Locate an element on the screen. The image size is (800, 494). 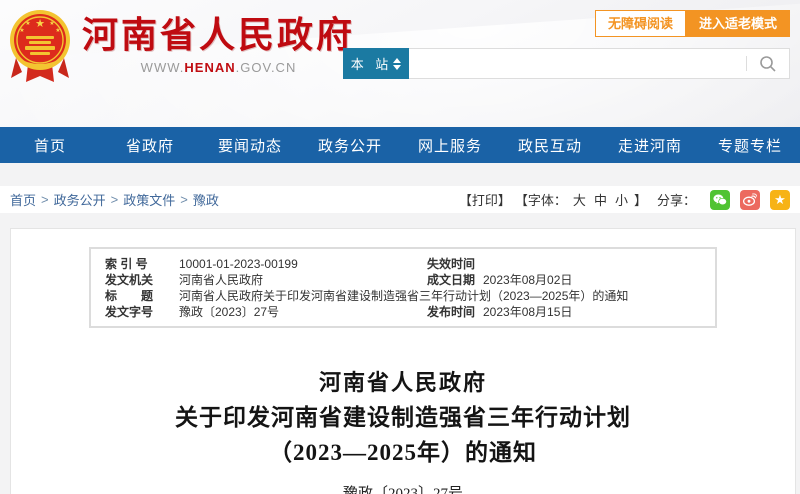
meta-row-index: 索 引 号 10001-01-2023-00199 失效时间 is located at coordinates (403, 264).